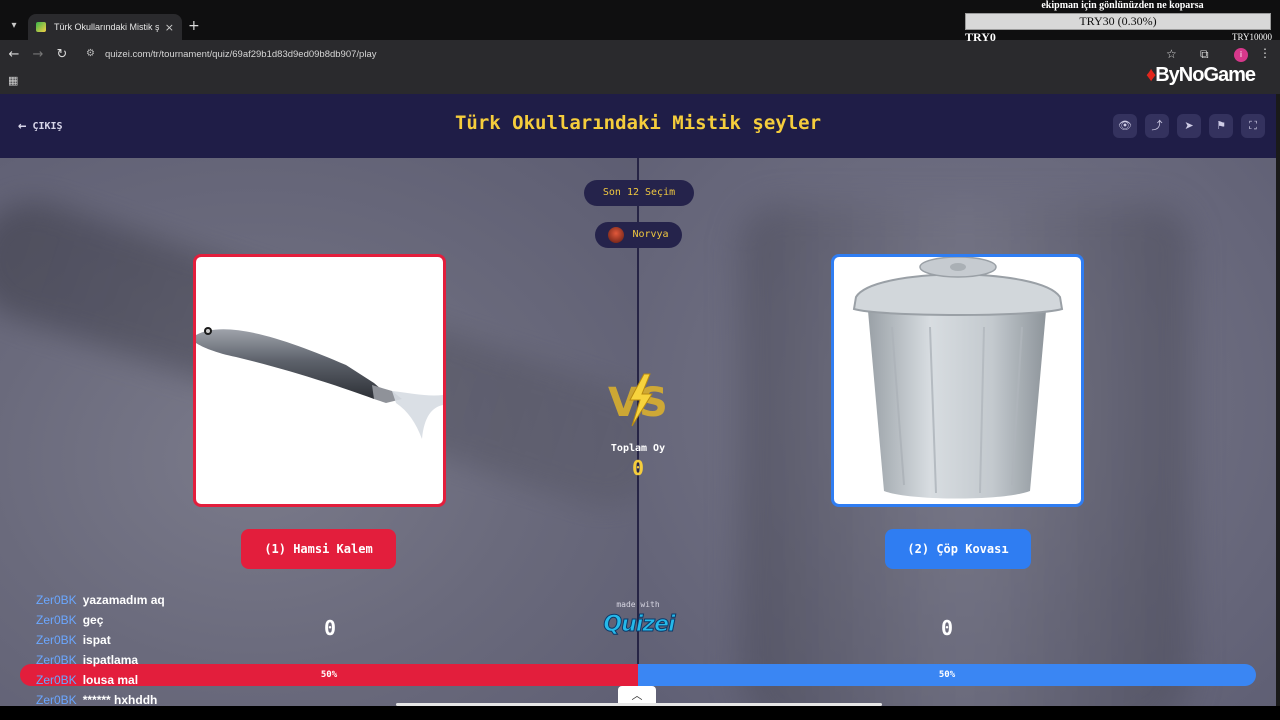 The width and height of the screenshot is (1280, 720). What do you see at coordinates (1171, 54) in the screenshot?
I see `bookmark-star-icon: ☆` at bounding box center [1171, 54].